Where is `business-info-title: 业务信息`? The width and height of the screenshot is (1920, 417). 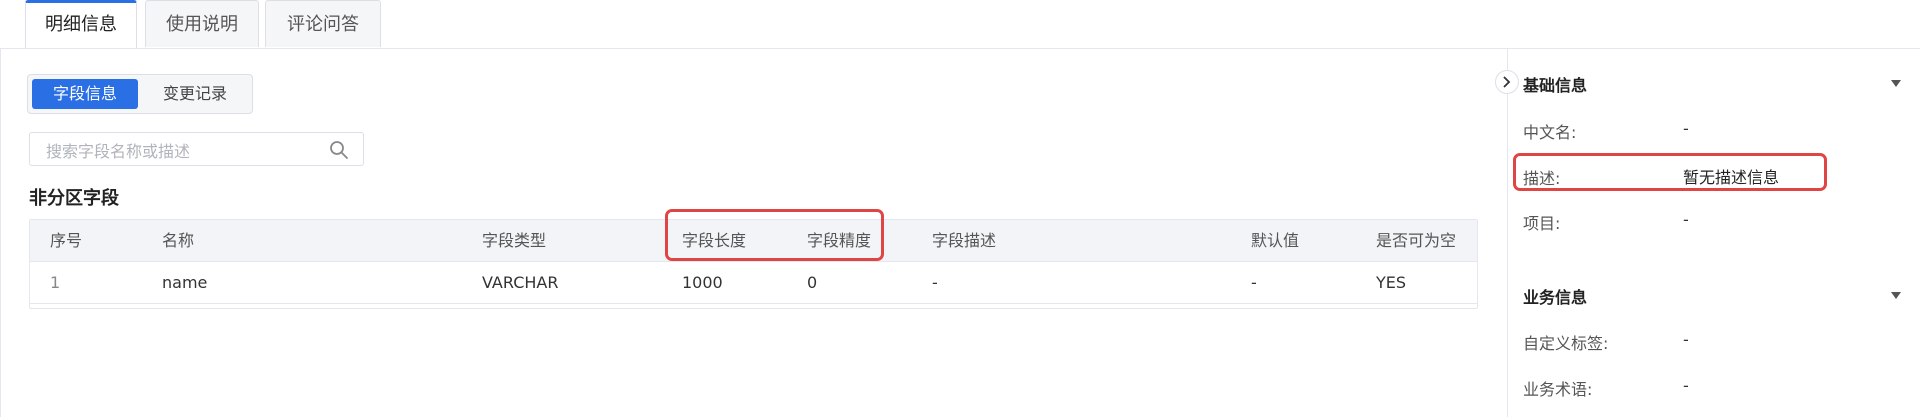 business-info-title: 业务信息 is located at coordinates (1555, 296).